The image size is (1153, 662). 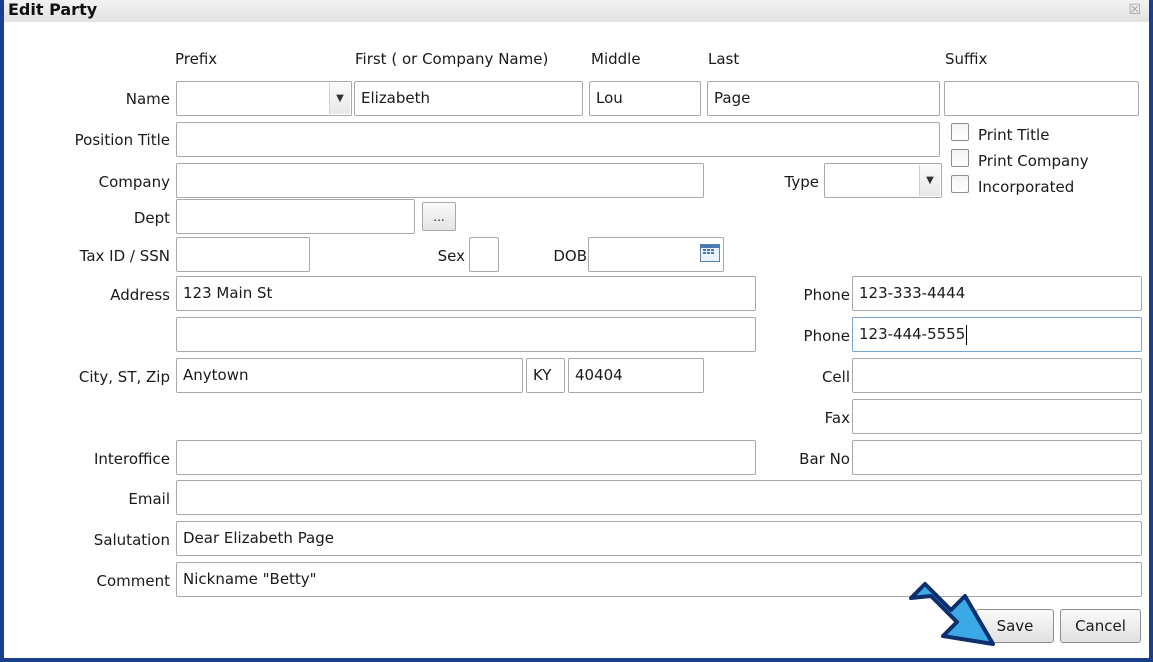 What do you see at coordinates (468, 98) in the screenshot?
I see `first-name-input: Elizabeth` at bounding box center [468, 98].